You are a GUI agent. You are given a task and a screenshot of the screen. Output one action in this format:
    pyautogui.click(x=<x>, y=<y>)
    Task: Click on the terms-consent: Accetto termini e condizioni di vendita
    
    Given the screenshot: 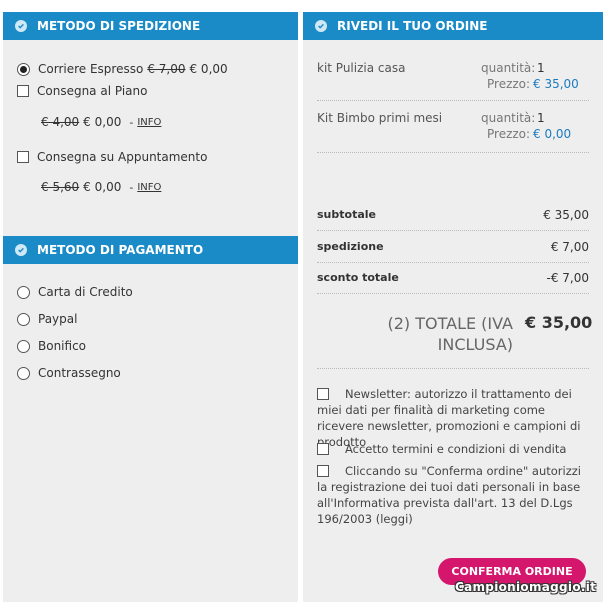 What is the action you would take?
    pyautogui.click(x=453, y=449)
    